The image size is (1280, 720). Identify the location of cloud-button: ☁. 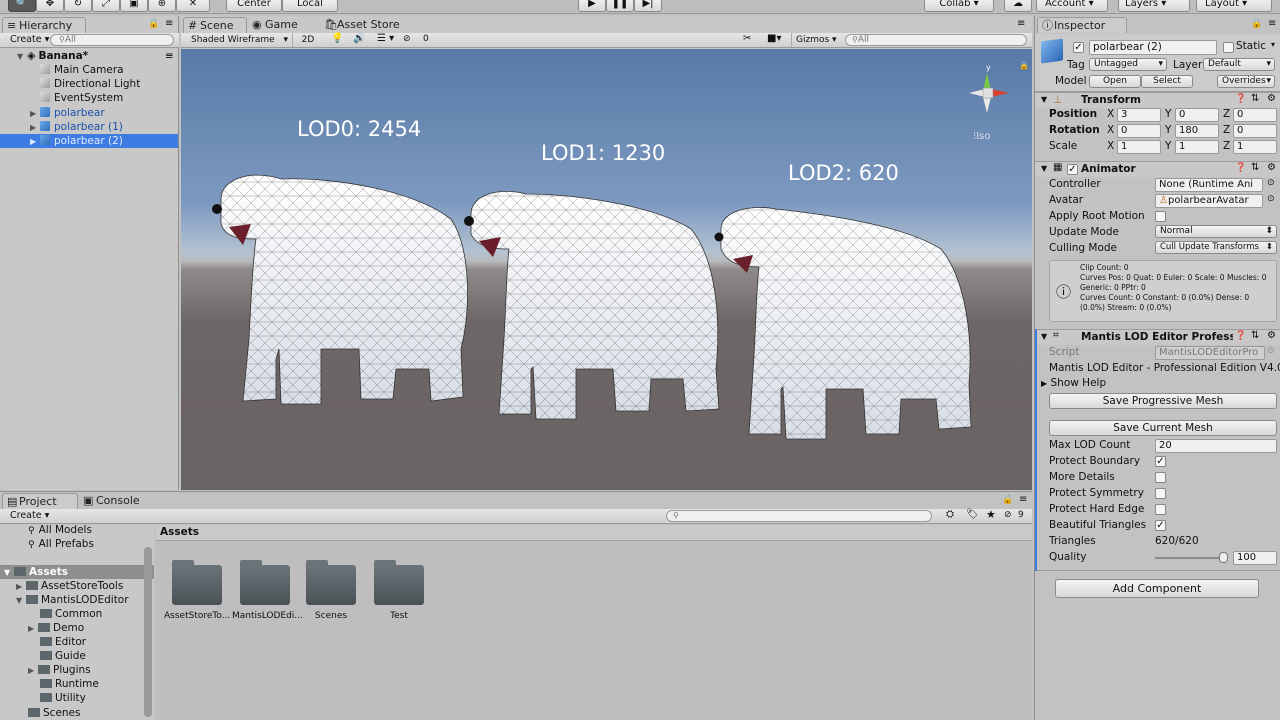
(1018, 6).